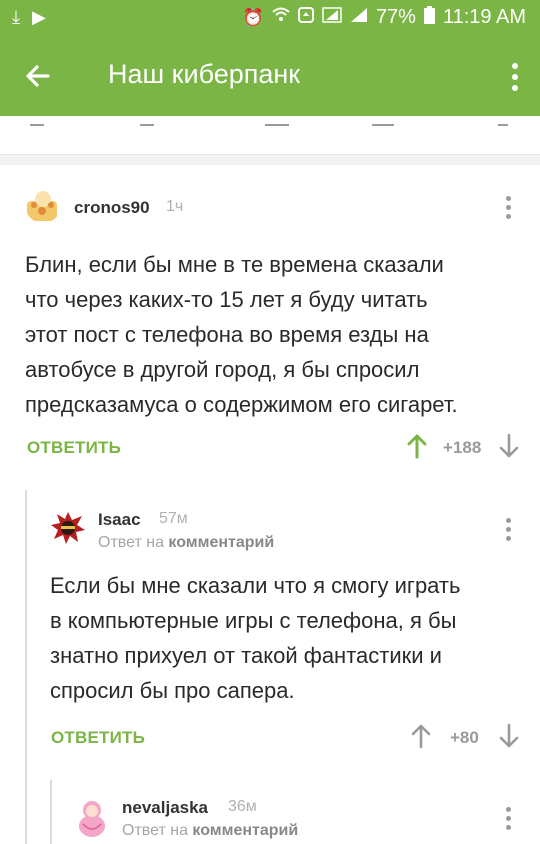  Describe the element at coordinates (227, 334) in the screenshot. I see `comment-text-line: этот пост с телефона во время езды на` at that location.